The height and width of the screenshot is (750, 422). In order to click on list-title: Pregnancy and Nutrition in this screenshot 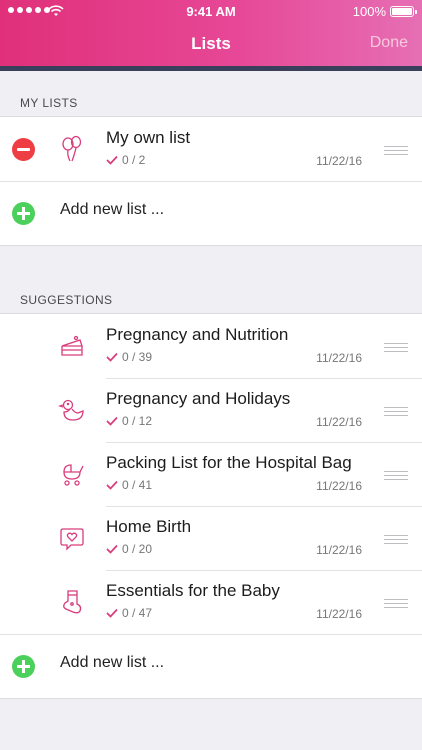, I will do `click(197, 334)`.